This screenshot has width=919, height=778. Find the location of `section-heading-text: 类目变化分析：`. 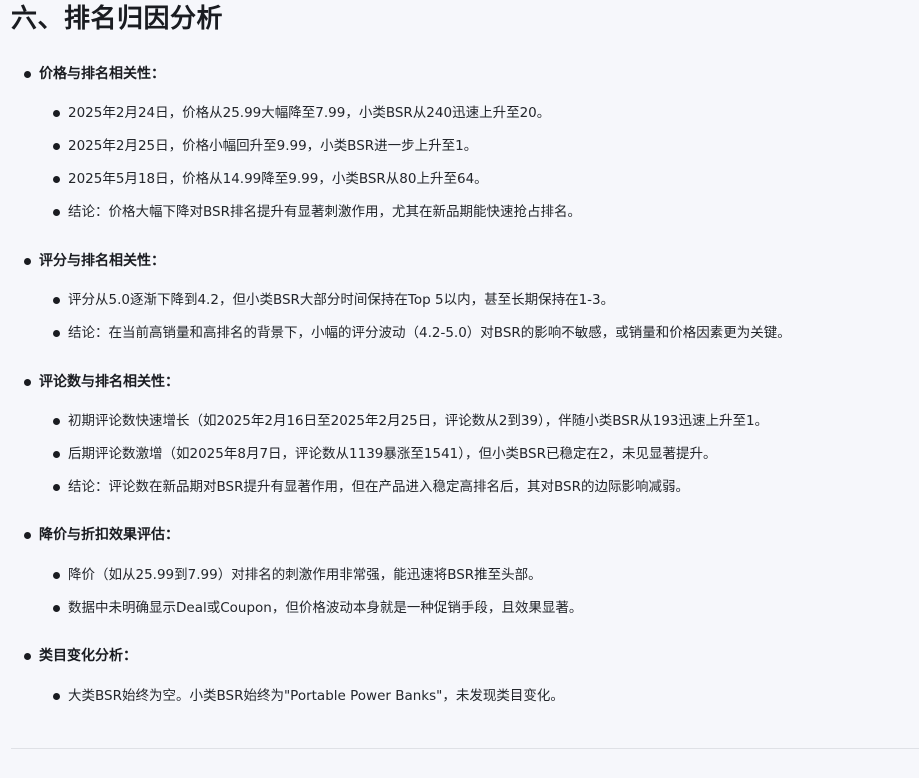

section-heading-text: 类目变化分析： is located at coordinates (88, 656).